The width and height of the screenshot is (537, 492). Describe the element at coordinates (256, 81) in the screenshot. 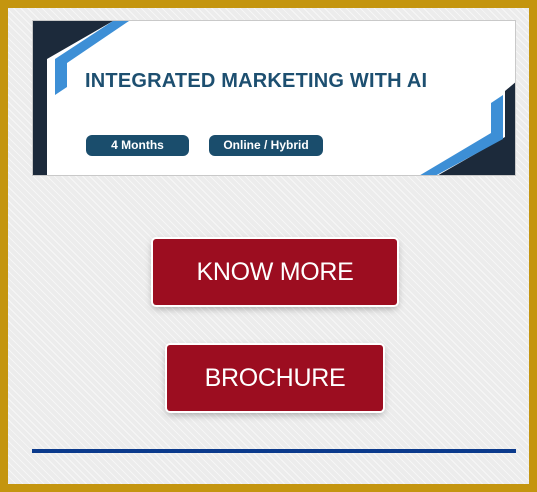

I see `course-title: INTEGRATED MARKETING WITH AI` at that location.